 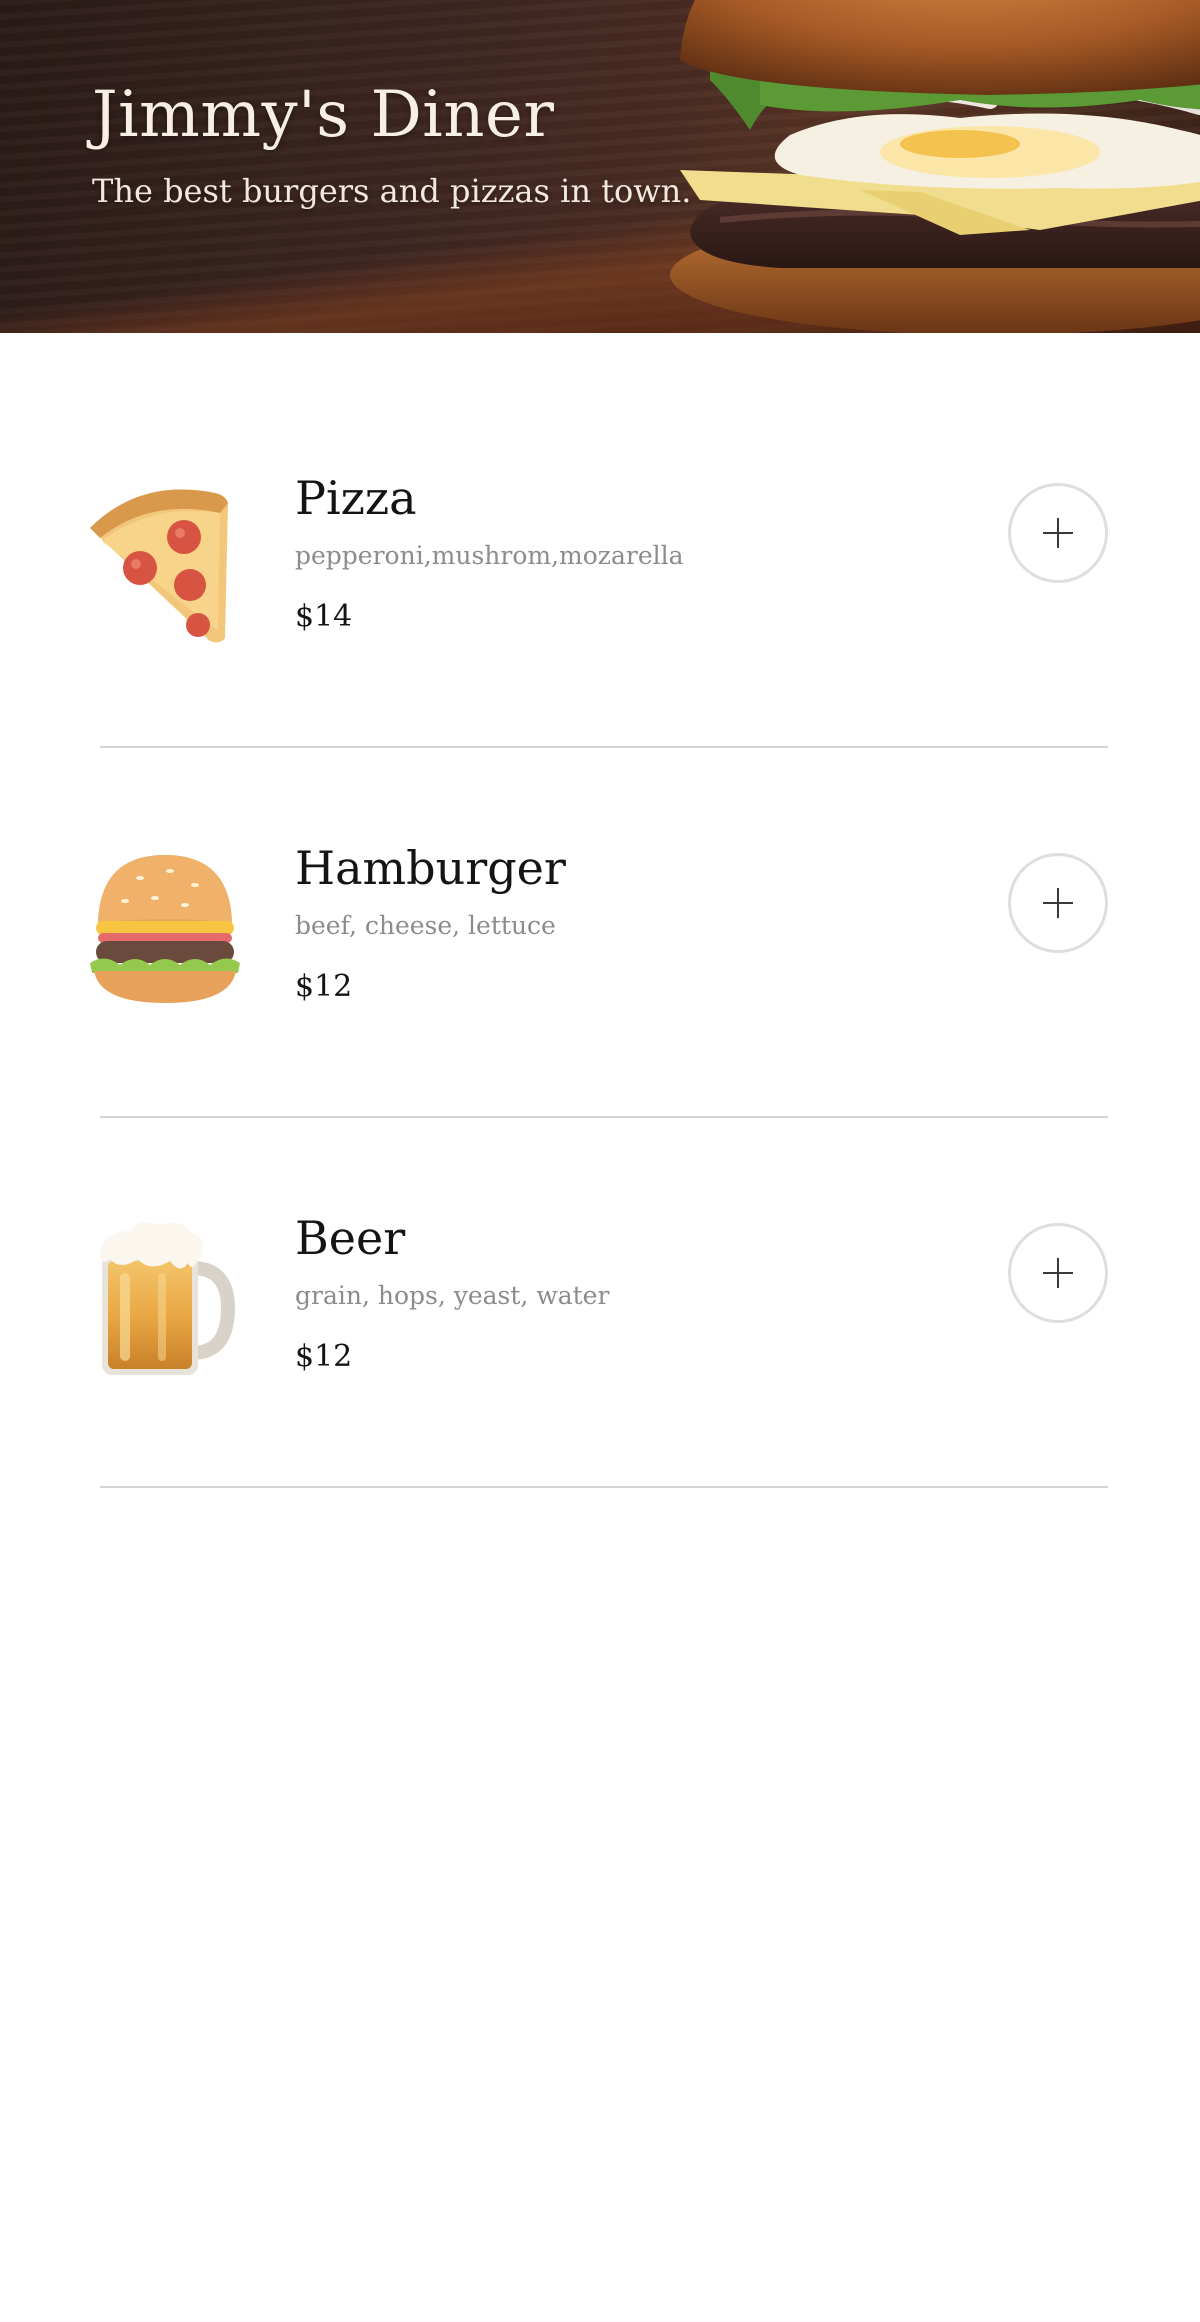 I want to click on menu-item-ingredients: pepperoni,mushrom,mozarella, so click(x=489, y=555).